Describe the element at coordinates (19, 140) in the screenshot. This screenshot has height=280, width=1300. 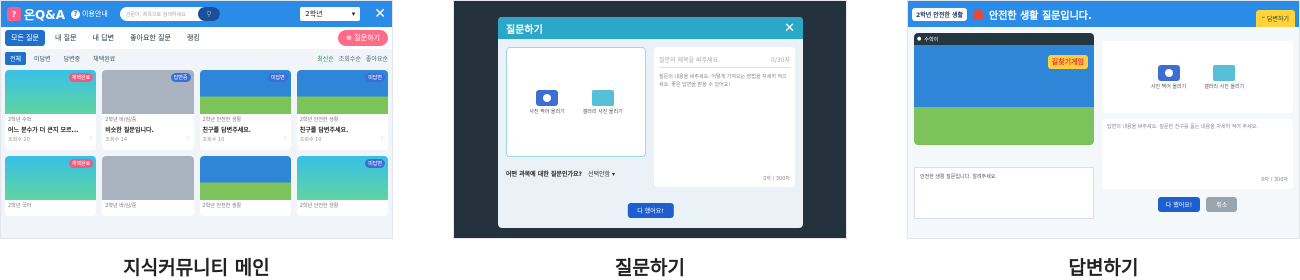
I see `card-views: 조회수 20` at that location.